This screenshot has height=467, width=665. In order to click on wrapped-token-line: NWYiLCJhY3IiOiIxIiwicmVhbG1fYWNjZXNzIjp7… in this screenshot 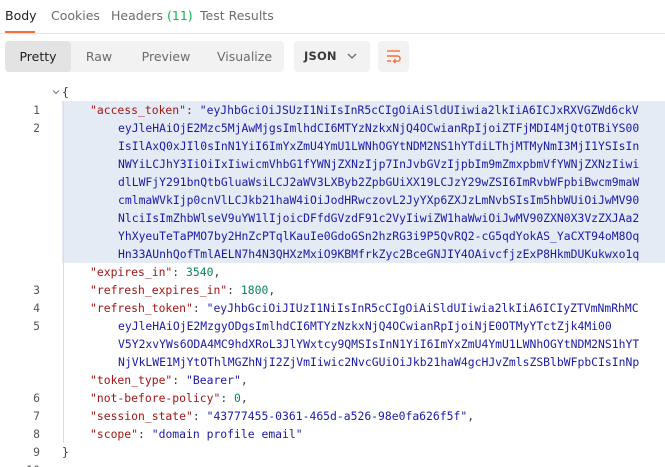, I will do `click(379, 164)`.